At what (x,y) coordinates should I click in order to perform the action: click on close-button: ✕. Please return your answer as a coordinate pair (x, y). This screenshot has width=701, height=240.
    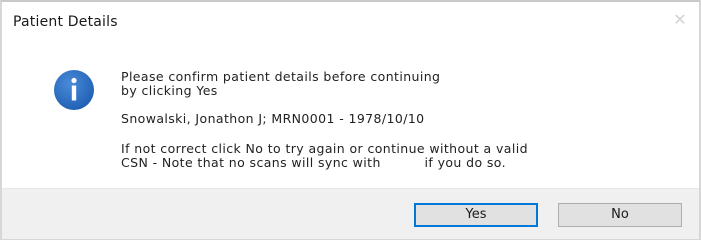
    Looking at the image, I should click on (680, 20).